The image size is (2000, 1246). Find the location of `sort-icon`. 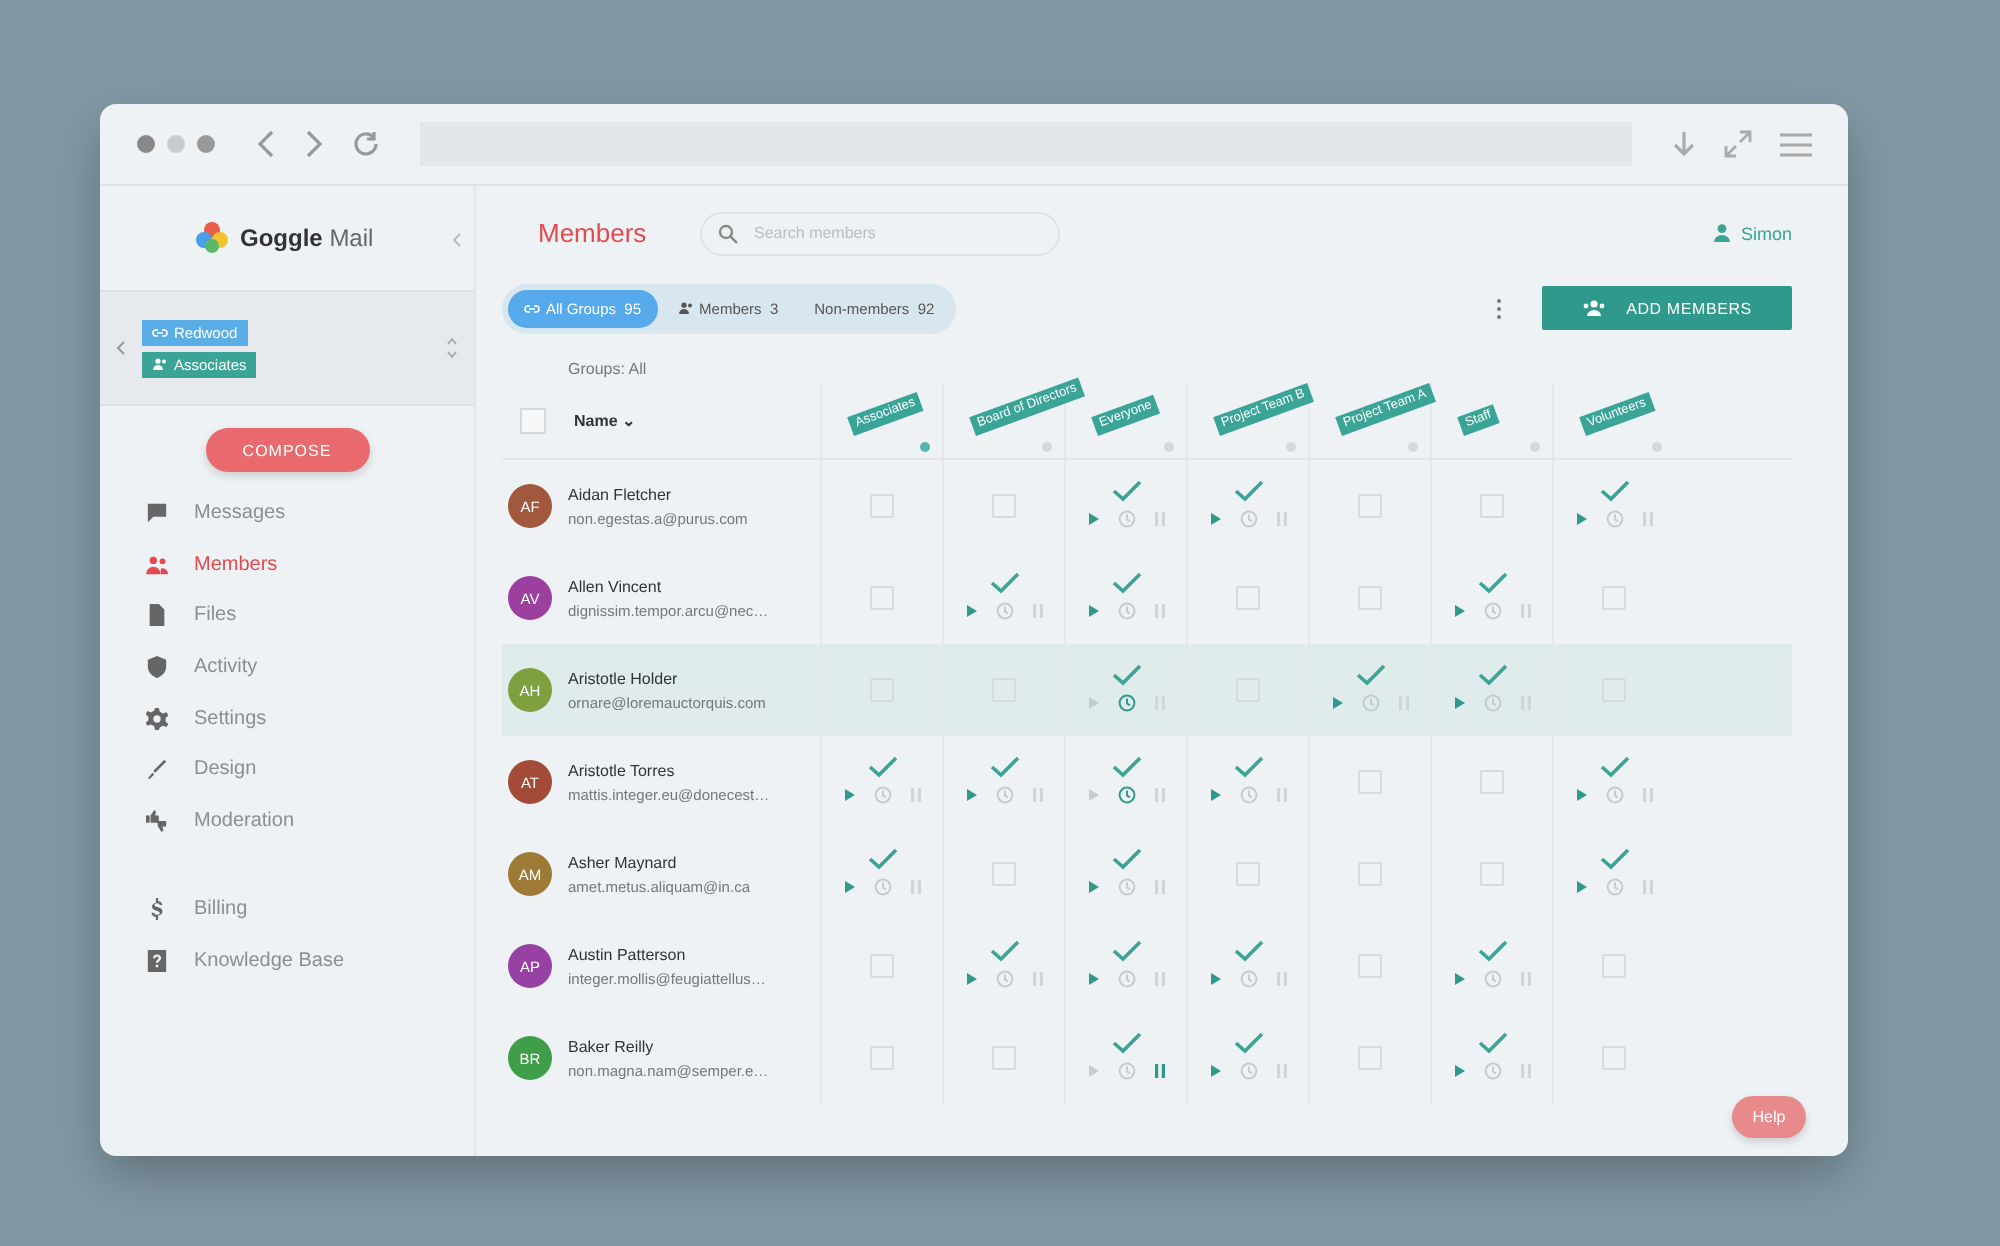

sort-icon is located at coordinates (452, 348).